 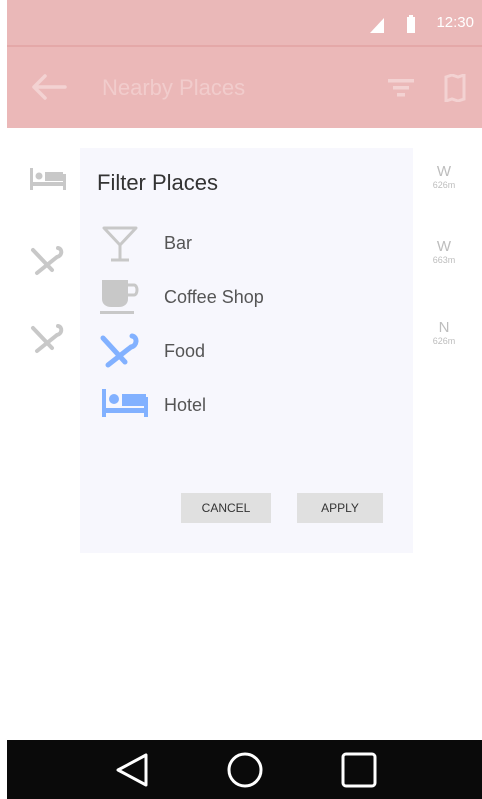 I want to click on list-item-distance: W 663m, so click(x=444, y=251).